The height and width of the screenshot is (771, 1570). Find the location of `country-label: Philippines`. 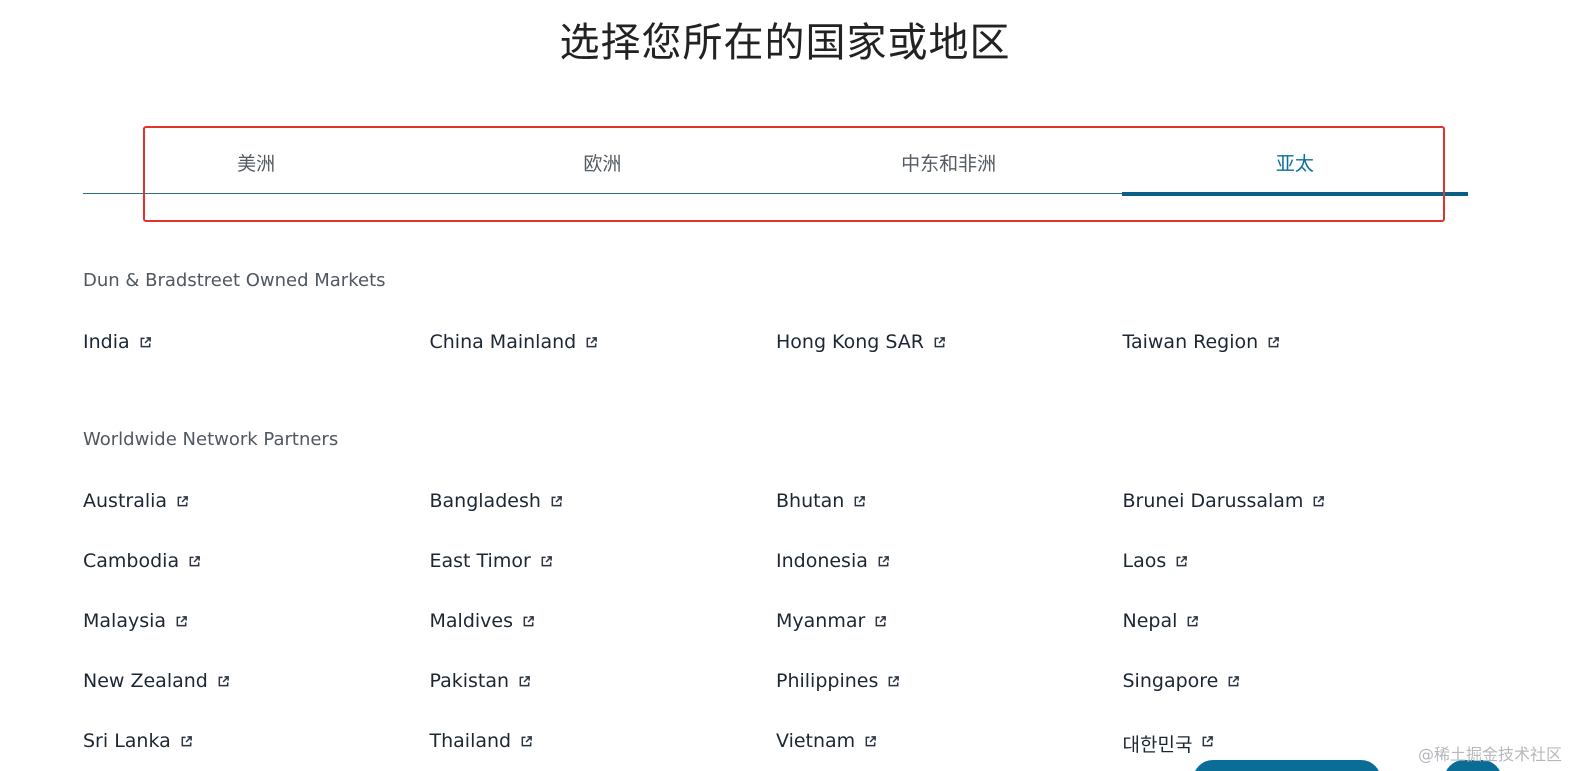

country-label: Philippines is located at coordinates (827, 681).